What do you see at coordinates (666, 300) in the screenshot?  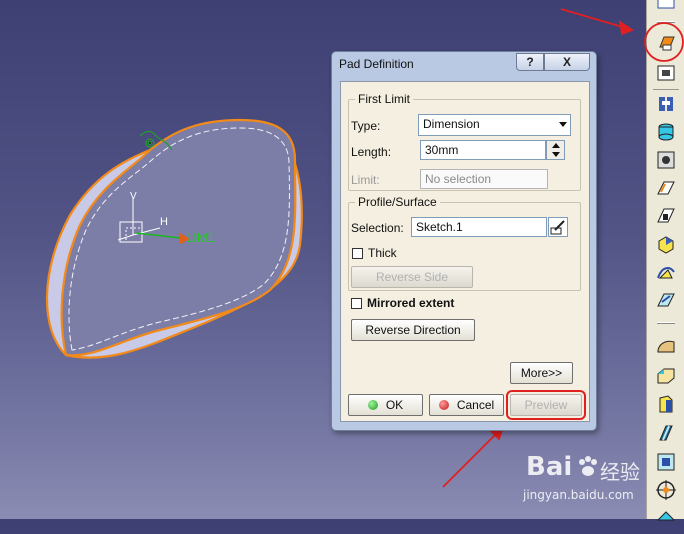 I see `removed-multi-sections-icon` at bounding box center [666, 300].